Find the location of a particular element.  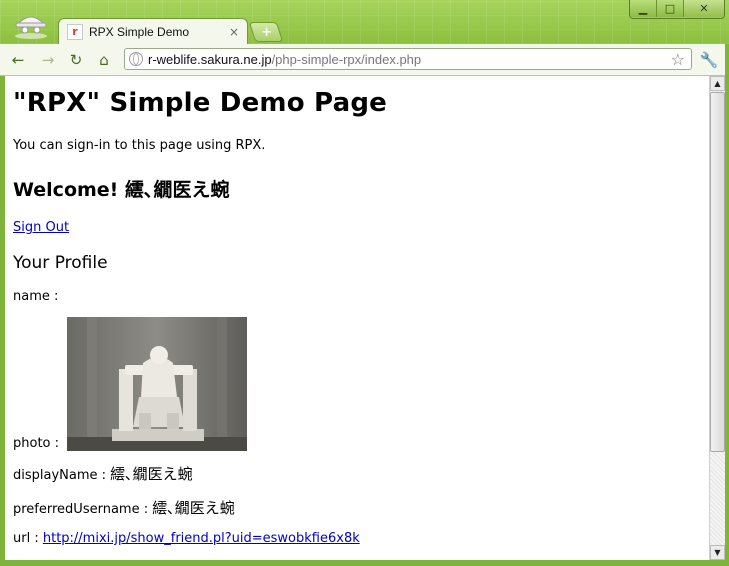

arrow-down-icon: ▼ is located at coordinates (717, 552).